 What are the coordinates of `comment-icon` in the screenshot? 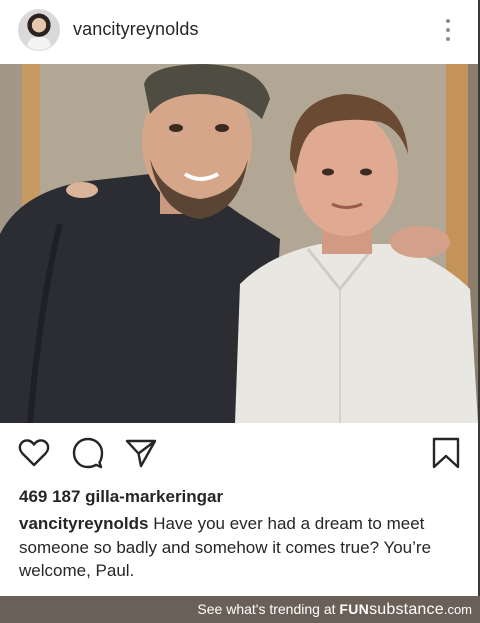 It's located at (88, 453).